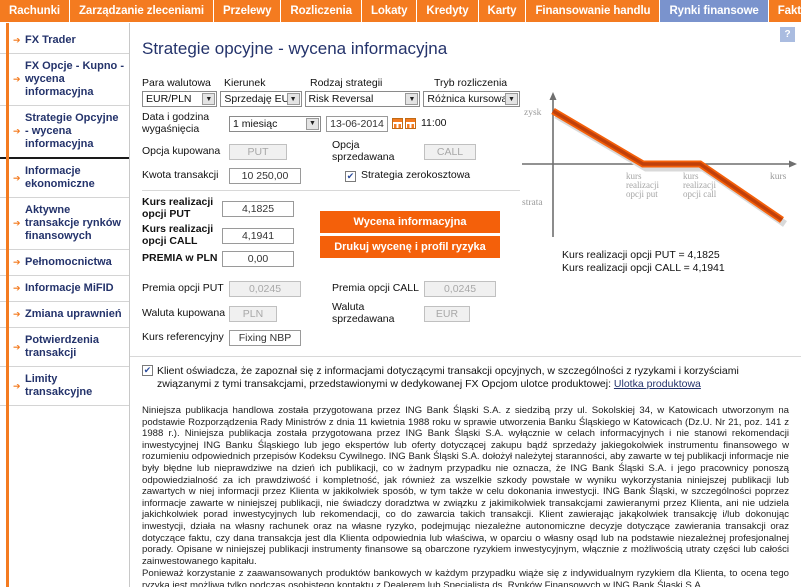 This screenshot has height=587, width=801. What do you see at coordinates (416, 175) in the screenshot?
I see `label-zerocost: Strategia zerokosztowa` at bounding box center [416, 175].